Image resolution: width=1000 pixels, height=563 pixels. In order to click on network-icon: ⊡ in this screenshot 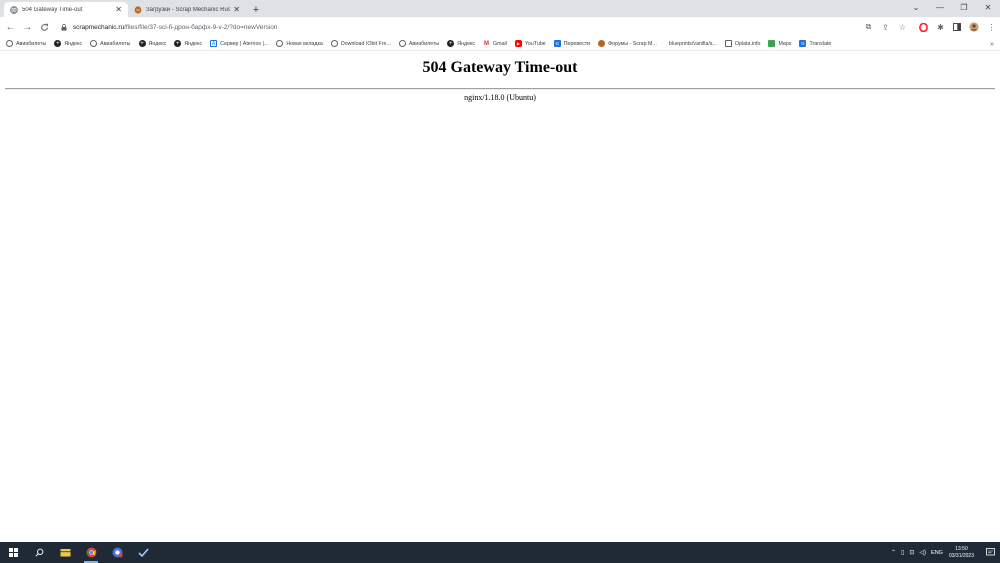, I will do `click(911, 552)`.